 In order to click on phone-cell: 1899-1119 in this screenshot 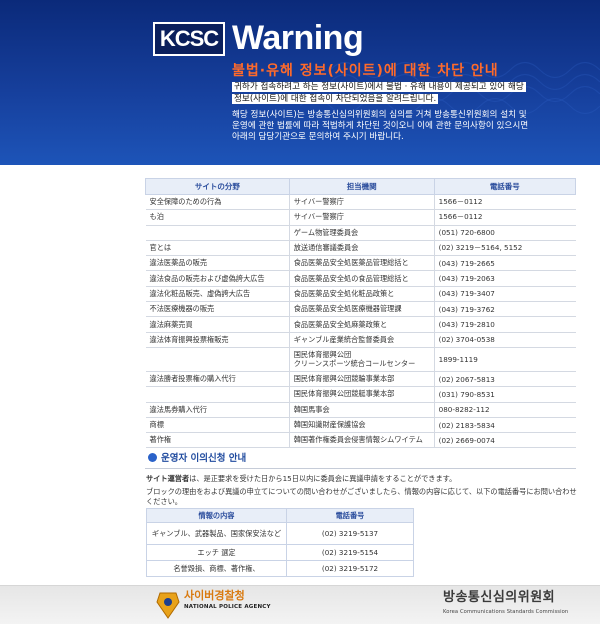, I will do `click(504, 359)`.